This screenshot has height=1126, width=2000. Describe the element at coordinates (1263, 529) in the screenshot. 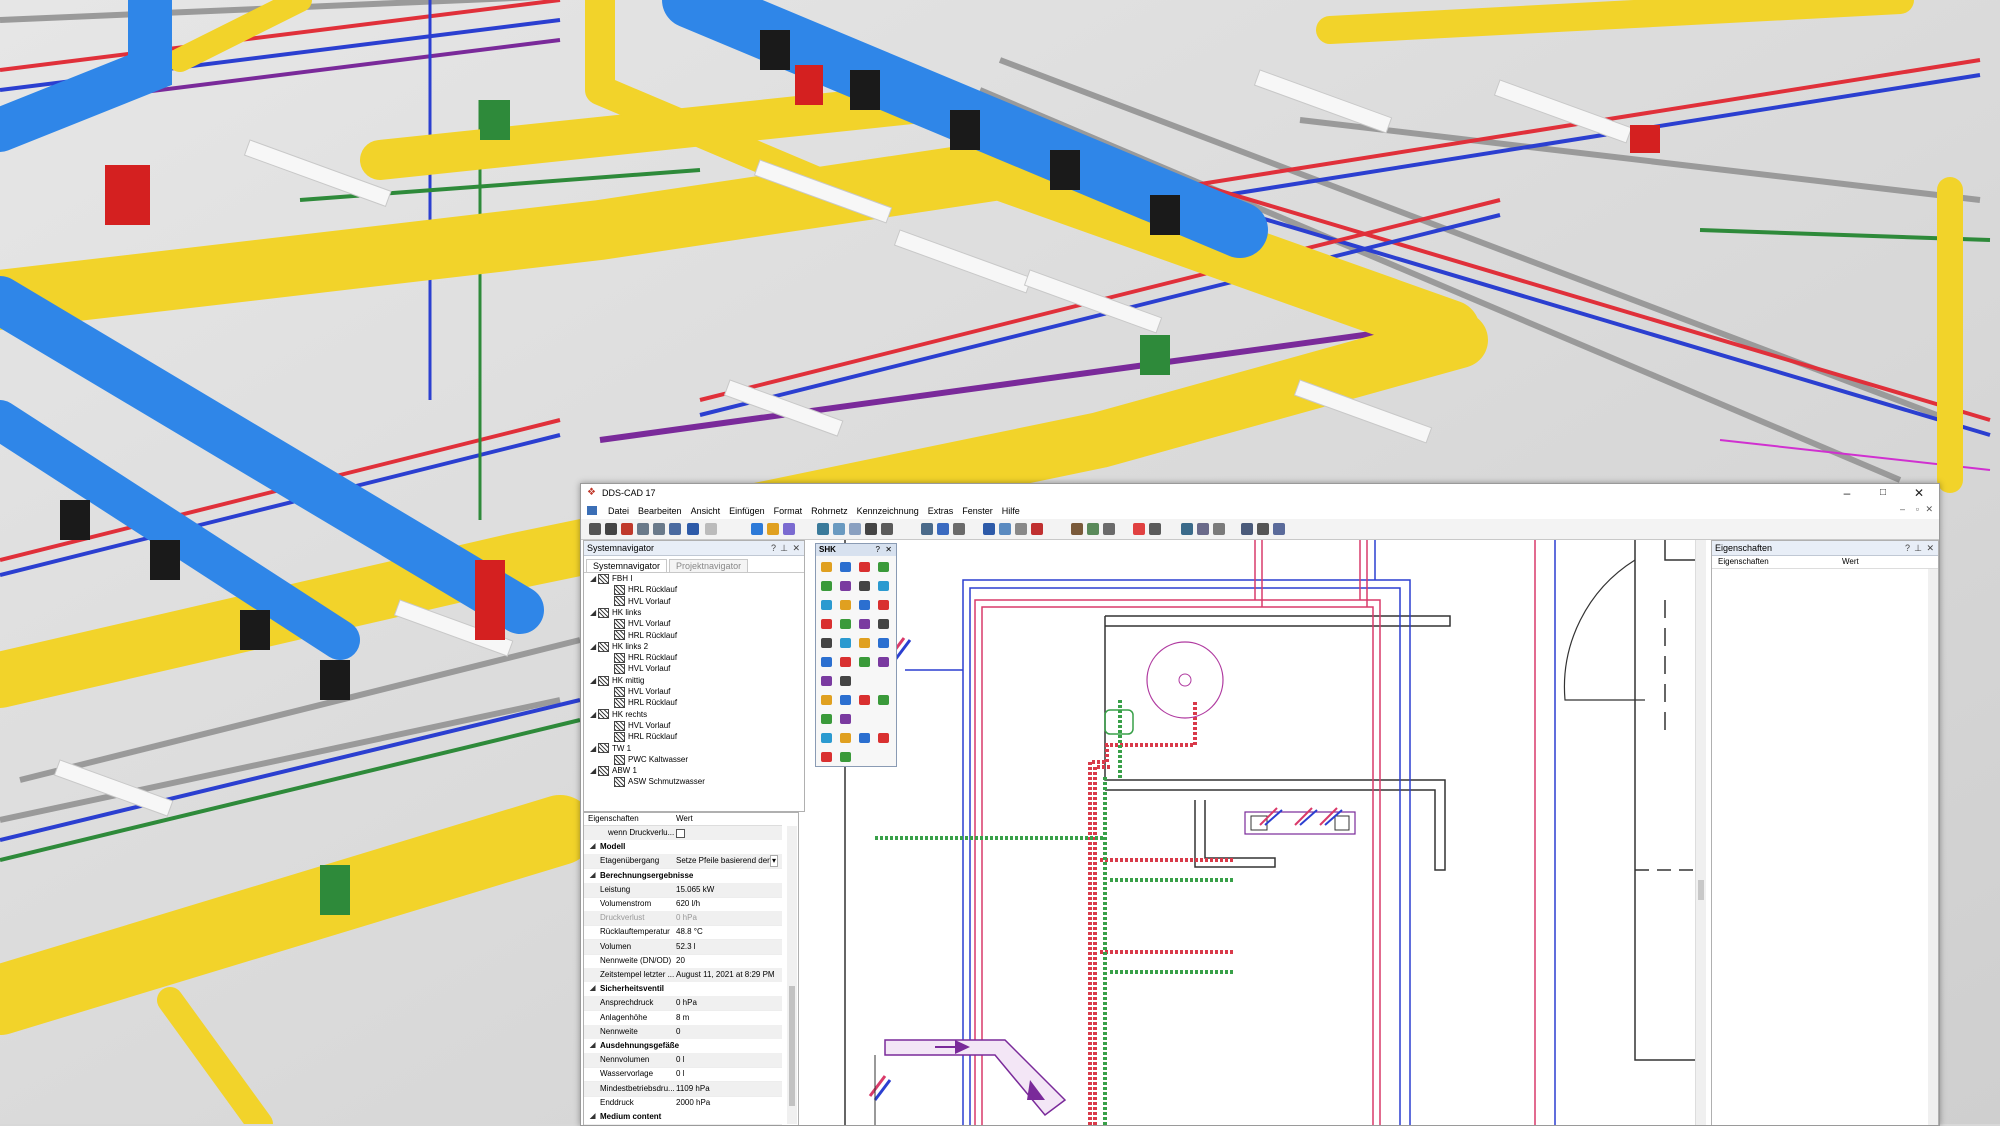

I see `text-icon` at that location.